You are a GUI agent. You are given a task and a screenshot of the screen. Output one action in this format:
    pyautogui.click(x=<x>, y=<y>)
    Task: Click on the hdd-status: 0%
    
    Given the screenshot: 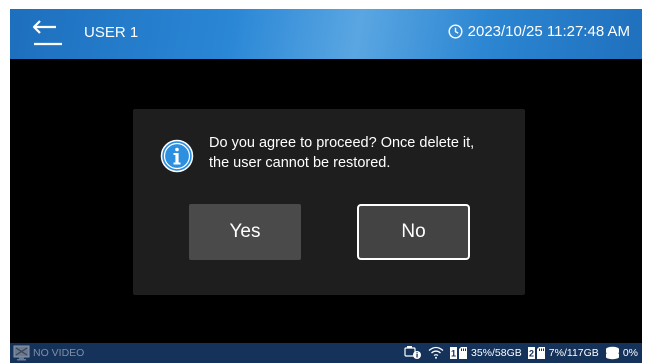 What is the action you would take?
    pyautogui.click(x=621, y=353)
    